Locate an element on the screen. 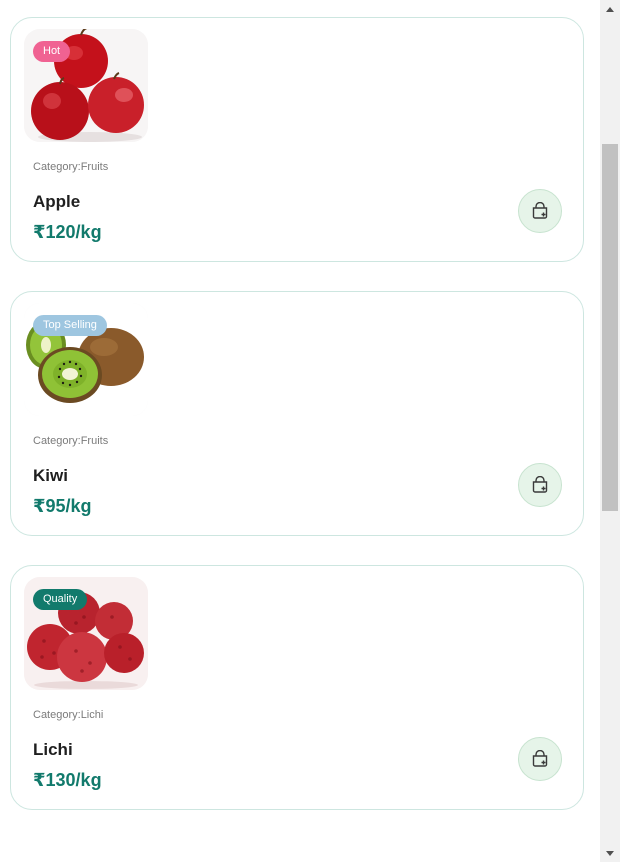  vertical-scrollbar is located at coordinates (610, 431).